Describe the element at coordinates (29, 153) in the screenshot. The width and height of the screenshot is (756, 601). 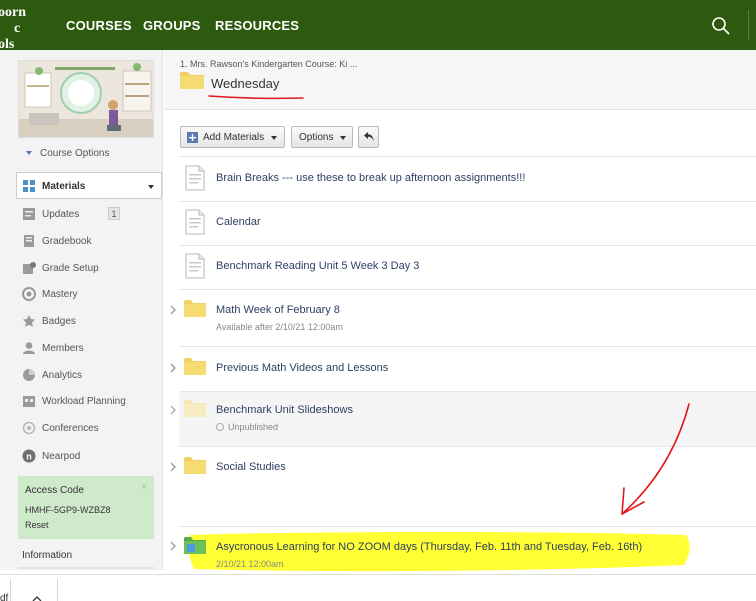
I see `caret-down-icon` at that location.